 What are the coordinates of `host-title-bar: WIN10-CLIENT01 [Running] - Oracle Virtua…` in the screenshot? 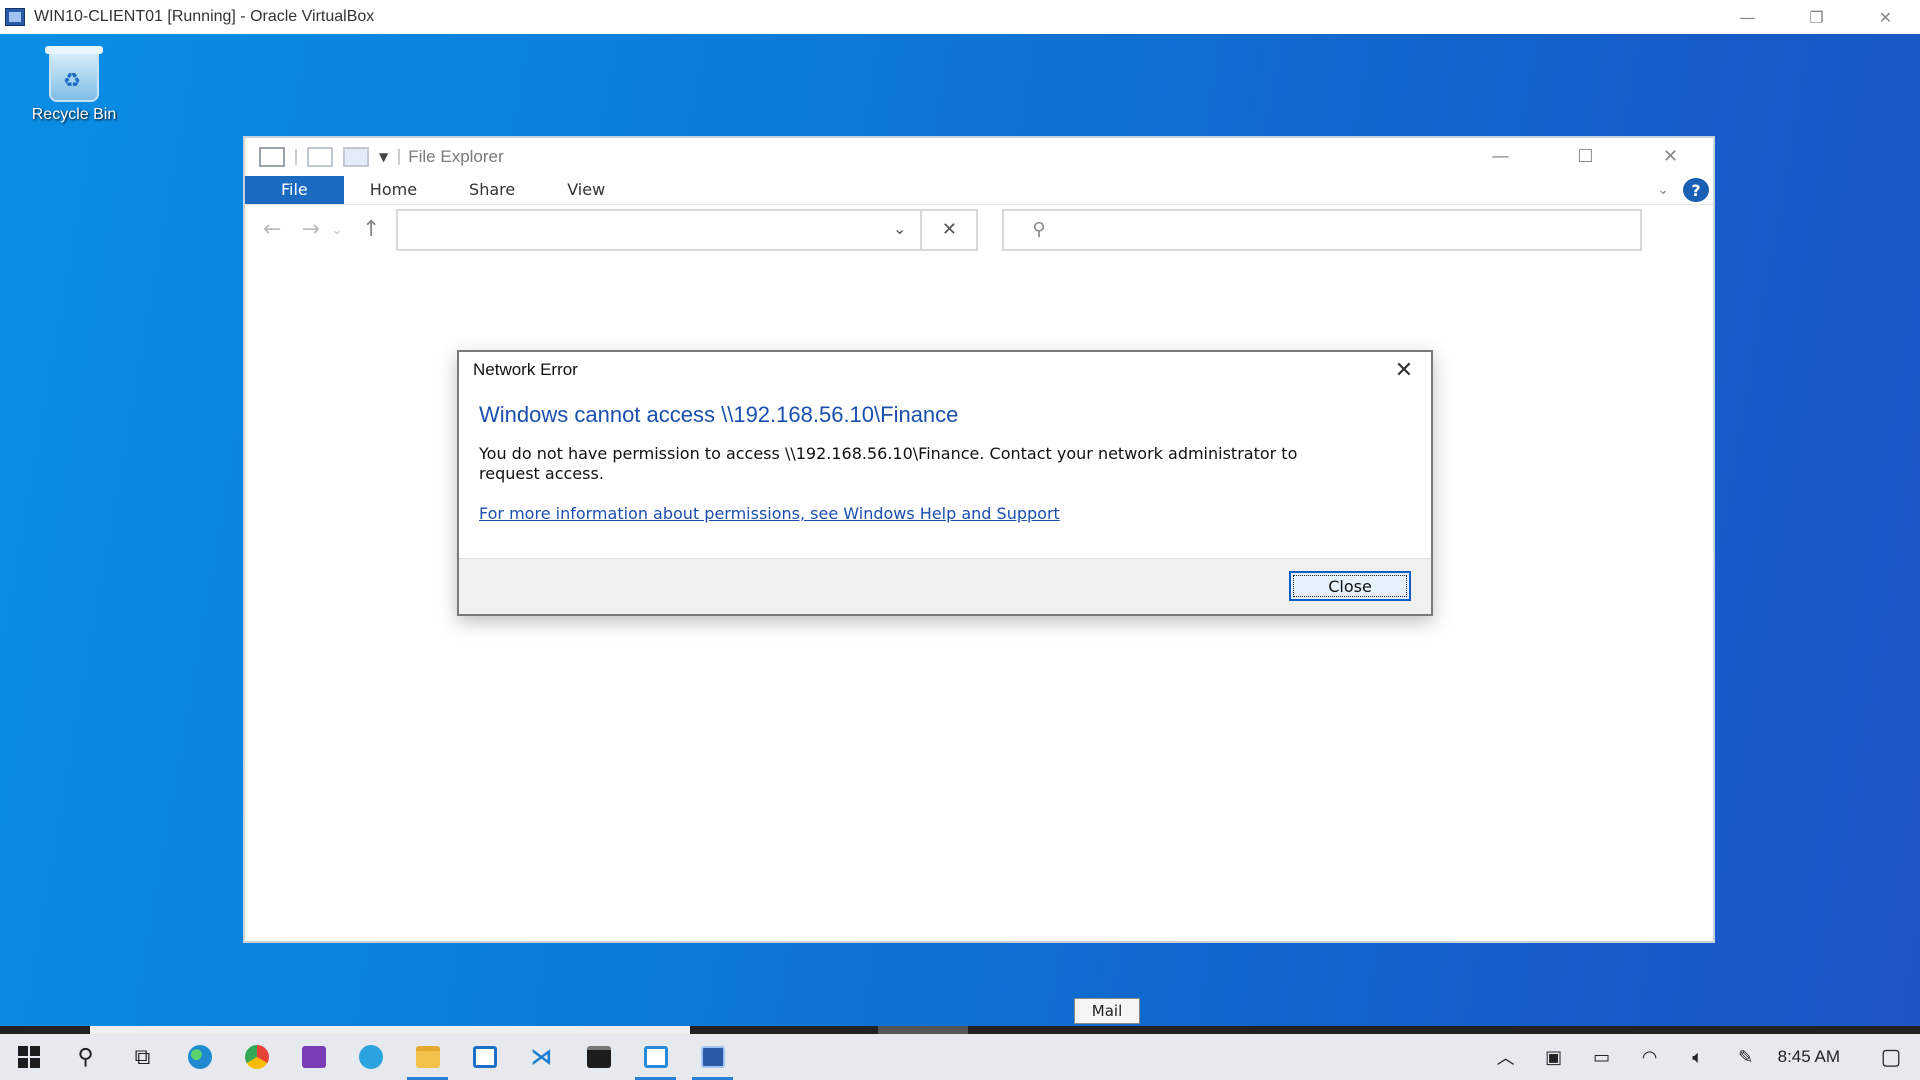 It's located at (960, 17).